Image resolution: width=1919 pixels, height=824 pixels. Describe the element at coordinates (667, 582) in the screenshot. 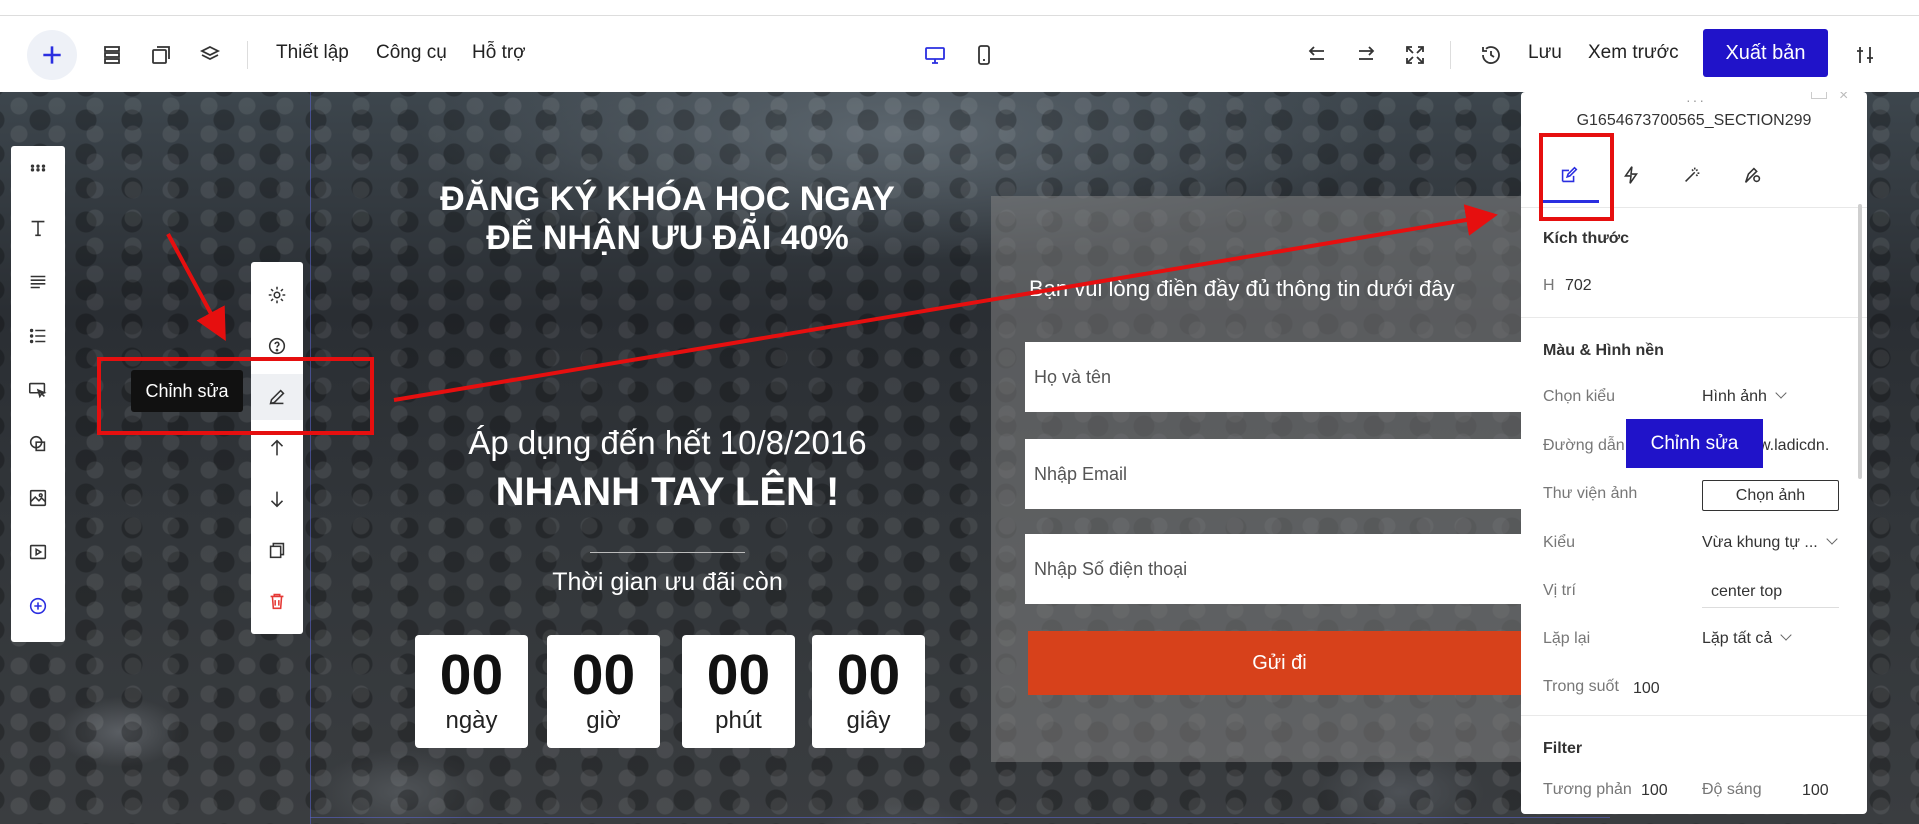

I see `countdown-title: Thời gian ưu đãi còn` at that location.